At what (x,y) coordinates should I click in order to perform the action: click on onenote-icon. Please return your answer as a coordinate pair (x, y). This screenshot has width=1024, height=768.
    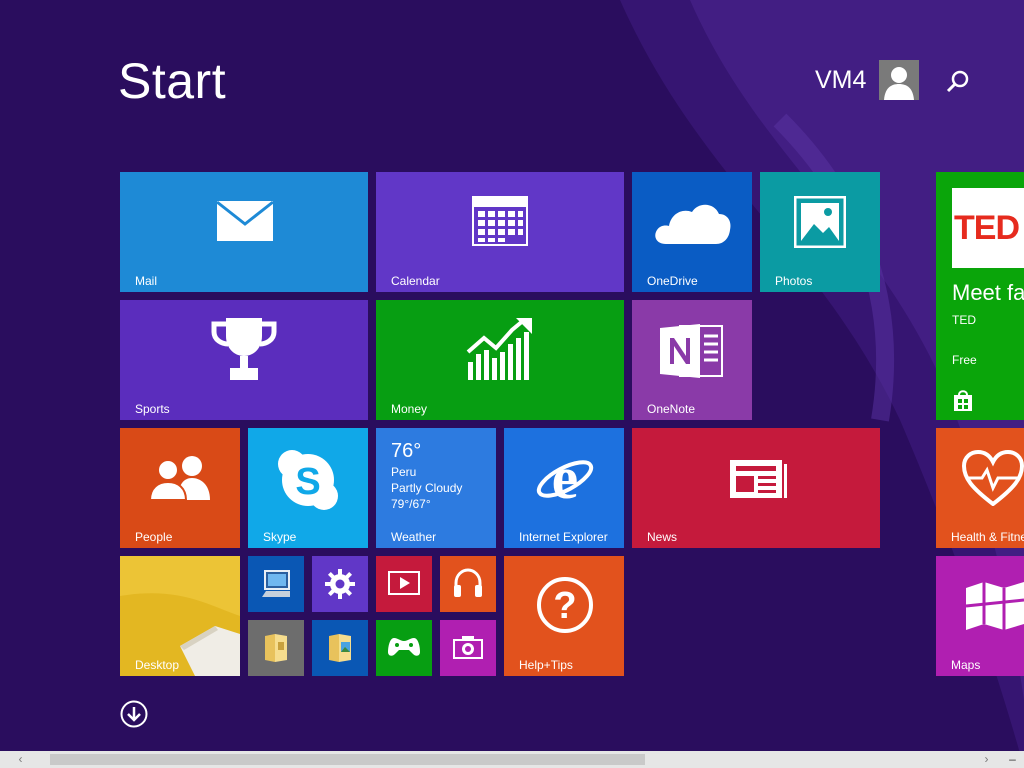
    Looking at the image, I should click on (691, 351).